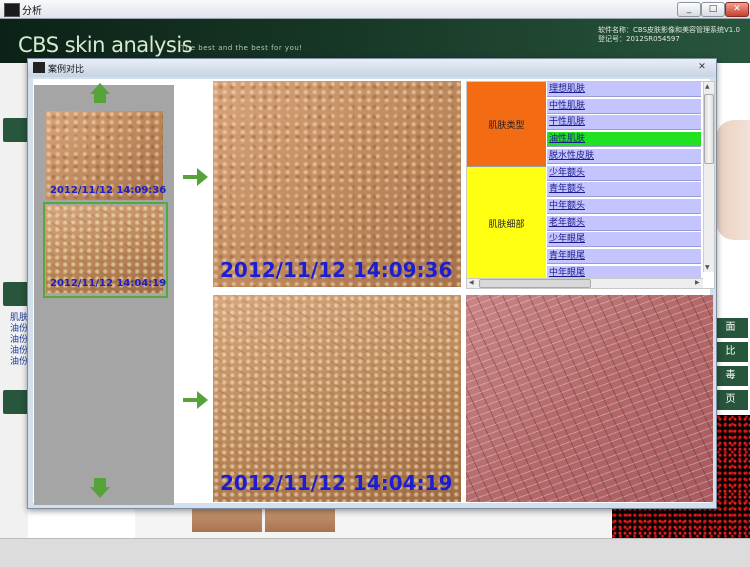 The width and height of the screenshot is (750, 567). Describe the element at coordinates (707, 86) in the screenshot. I see `scroll-up-icon: ▲` at that location.